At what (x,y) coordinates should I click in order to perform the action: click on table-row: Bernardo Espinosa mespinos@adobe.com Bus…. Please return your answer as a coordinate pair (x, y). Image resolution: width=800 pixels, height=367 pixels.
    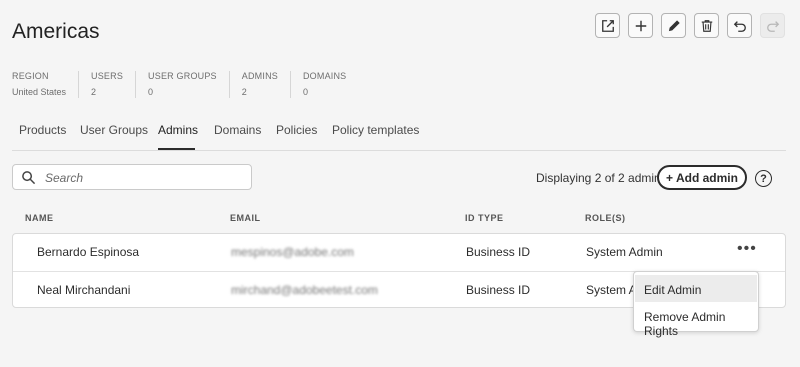
    Looking at the image, I should click on (399, 252).